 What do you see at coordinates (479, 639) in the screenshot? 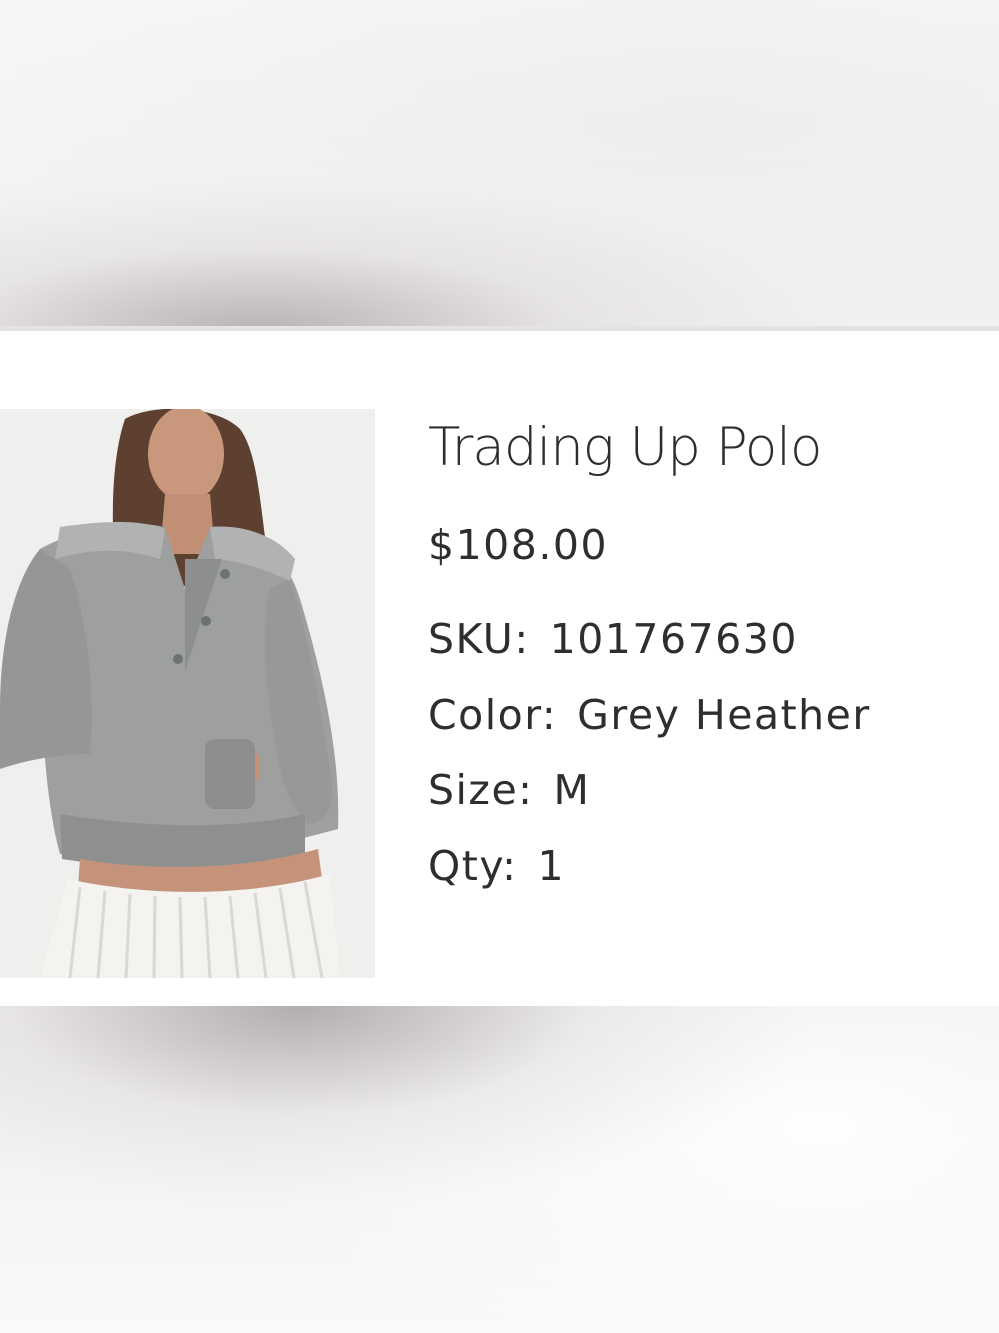
I see `sku-label: SKU:` at bounding box center [479, 639].